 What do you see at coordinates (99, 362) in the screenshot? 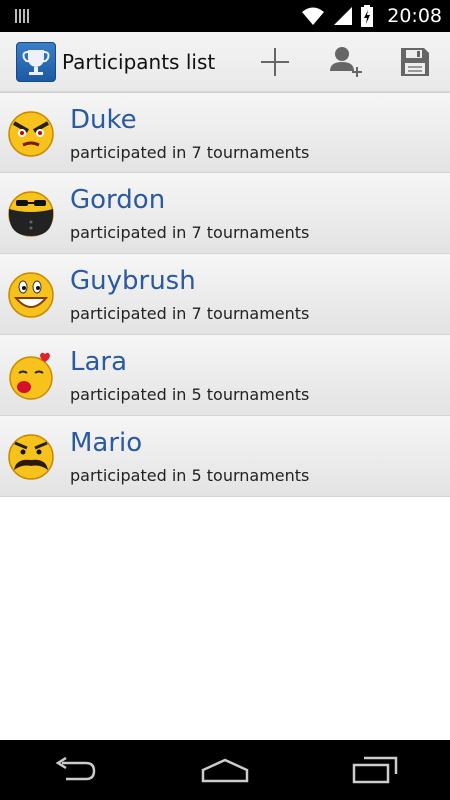
I see `participant-name: Lara` at bounding box center [99, 362].